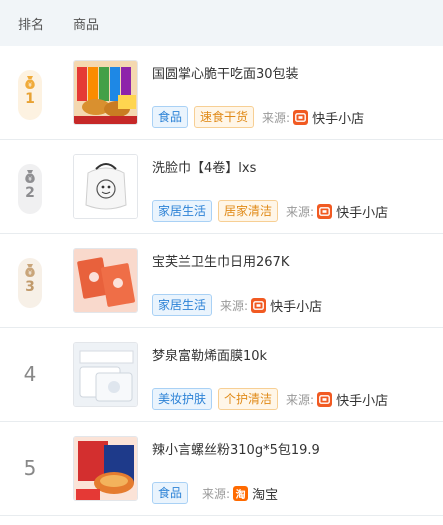 The height and width of the screenshot is (525, 443). I want to click on subcategory-tag: 居家清洁, so click(248, 211).